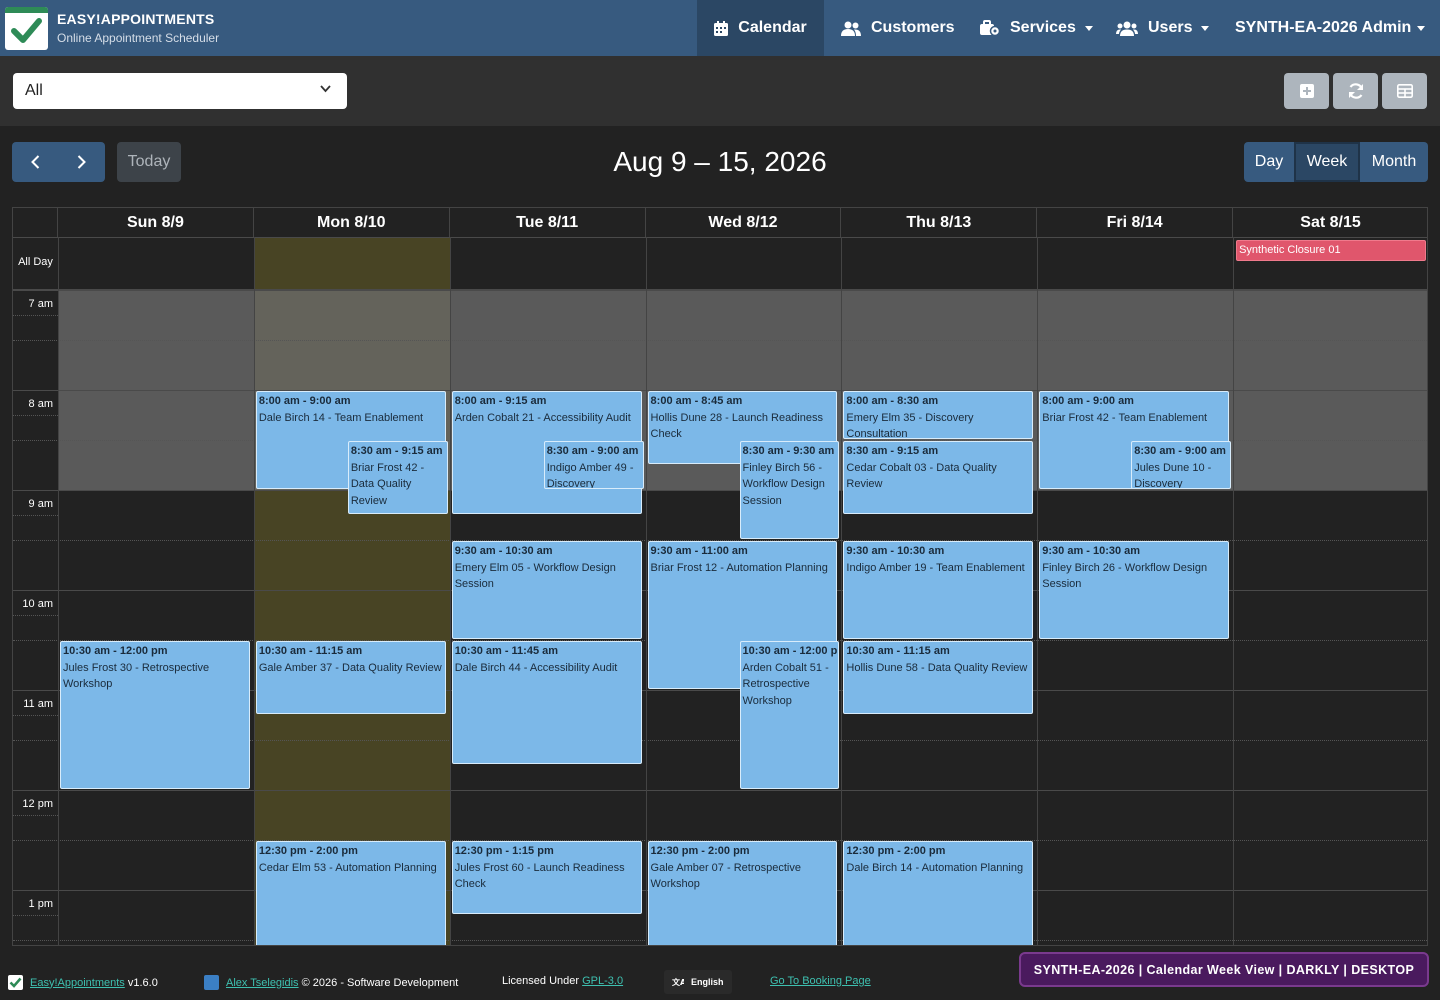 The width and height of the screenshot is (1440, 1000). What do you see at coordinates (939, 222) in the screenshot?
I see `day-header: Thu 8/13` at bounding box center [939, 222].